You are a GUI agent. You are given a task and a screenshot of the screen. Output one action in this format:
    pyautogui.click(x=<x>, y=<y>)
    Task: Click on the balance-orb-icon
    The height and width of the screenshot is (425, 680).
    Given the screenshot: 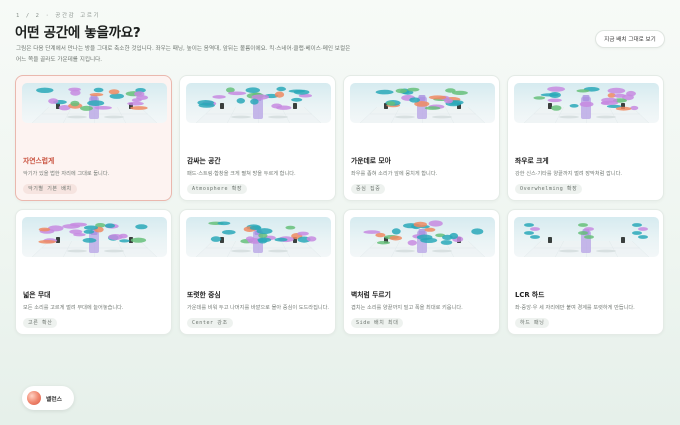 What is the action you would take?
    pyautogui.click(x=34, y=398)
    